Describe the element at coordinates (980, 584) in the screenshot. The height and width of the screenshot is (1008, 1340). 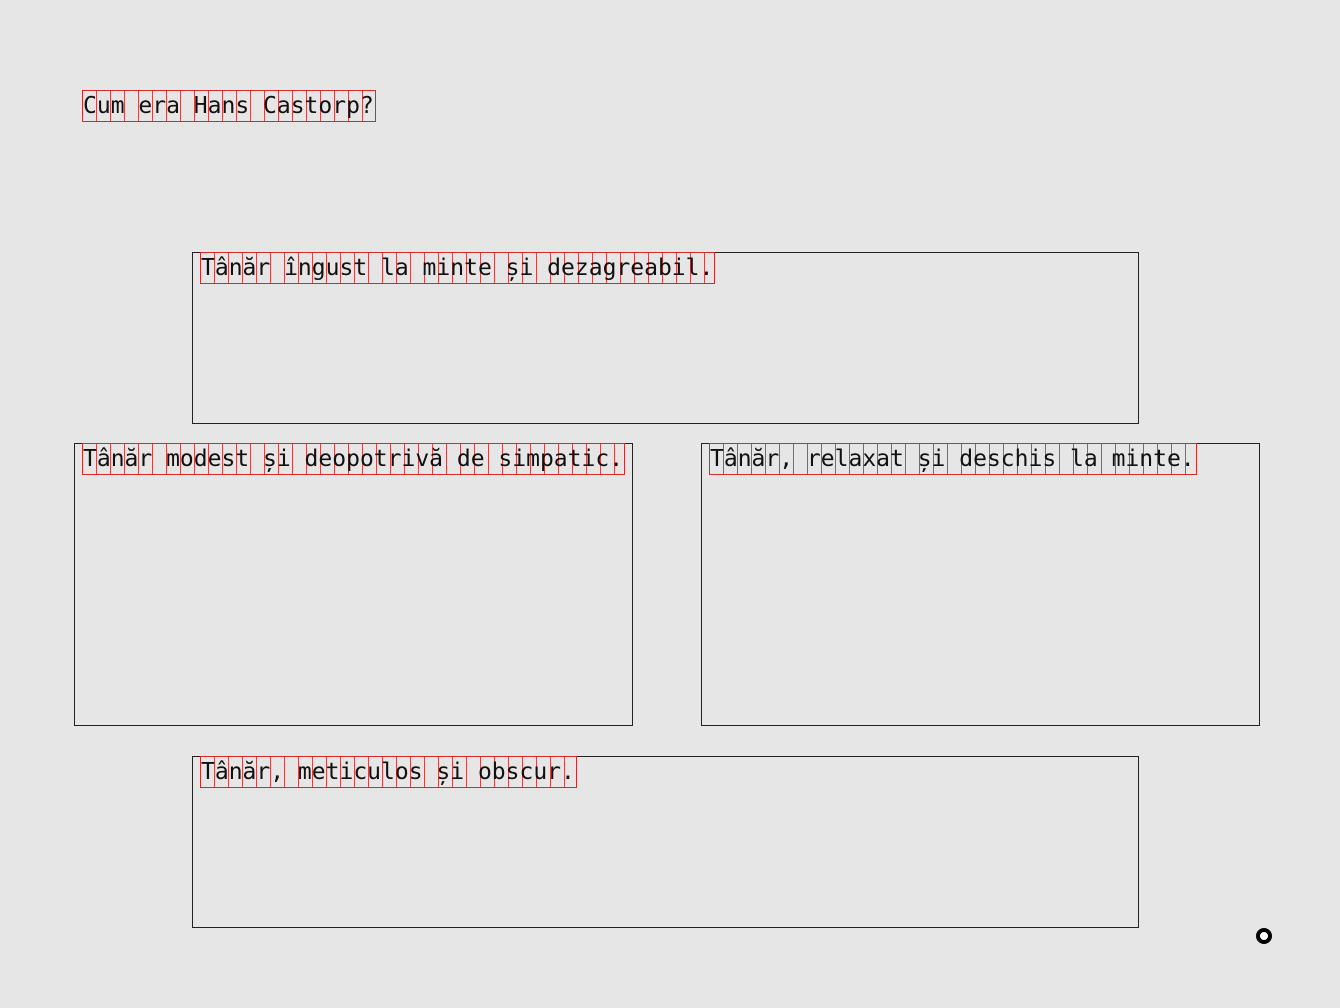
I see `answer-option-3: Tânăr, relaxat și deschis la minte.` at that location.